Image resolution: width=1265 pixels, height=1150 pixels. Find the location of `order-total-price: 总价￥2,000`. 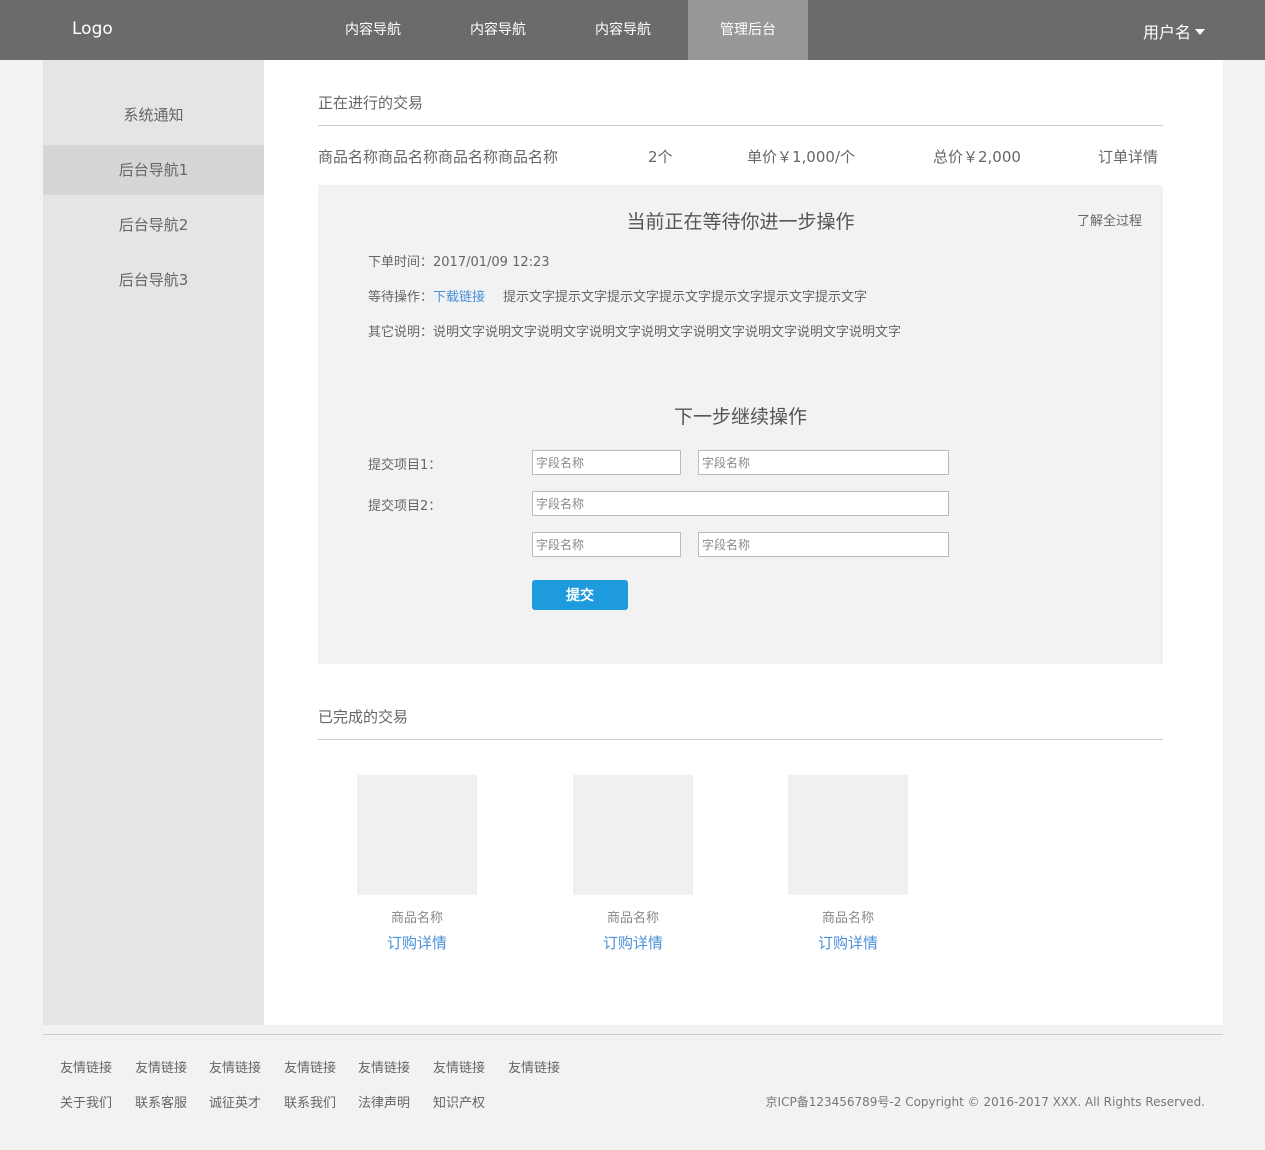

order-total-price: 总价￥2,000 is located at coordinates (977, 157).